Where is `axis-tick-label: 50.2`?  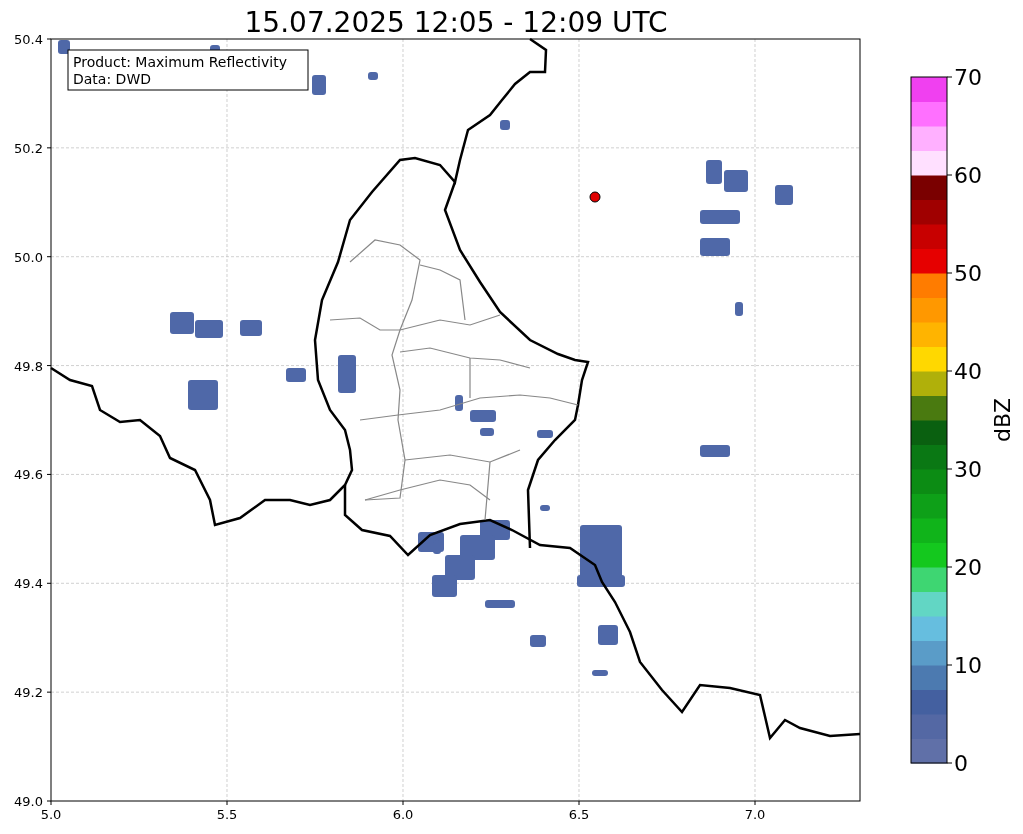
axis-tick-label: 50.2 is located at coordinates (28, 148).